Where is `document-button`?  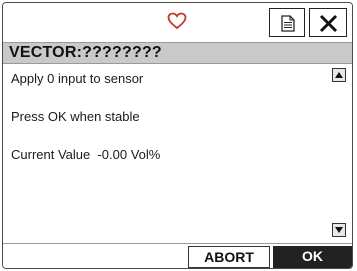
document-button is located at coordinates (287, 22).